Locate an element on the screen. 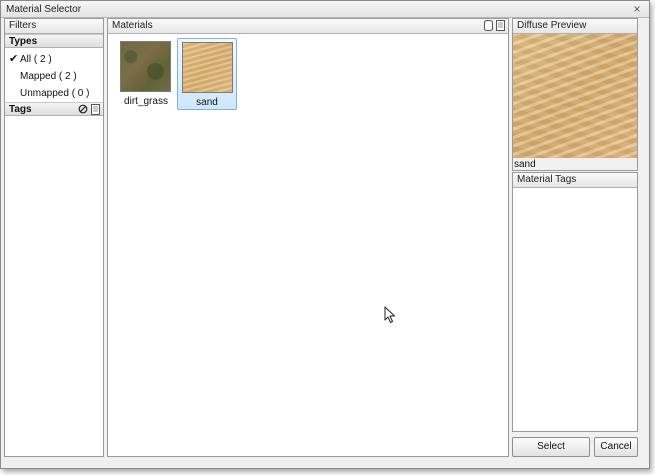  mouse-cursor-icon is located at coordinates (389, 314).